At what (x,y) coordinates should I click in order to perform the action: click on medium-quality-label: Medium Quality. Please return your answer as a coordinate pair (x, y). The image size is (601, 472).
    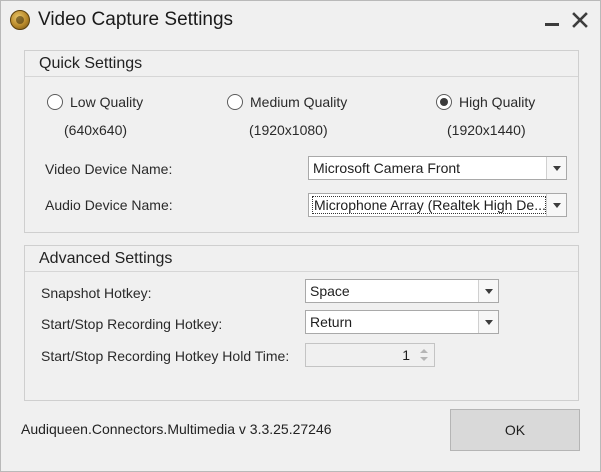
    Looking at the image, I should click on (298, 102).